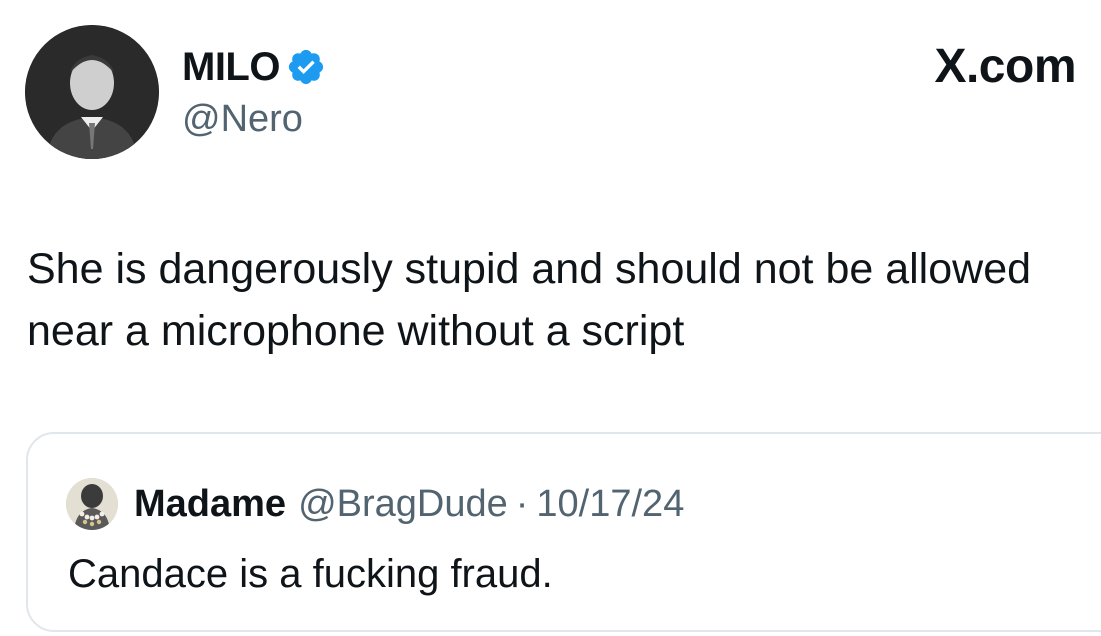 The width and height of the screenshot is (1101, 636). Describe the element at coordinates (210, 504) in the screenshot. I see `quoted-author-name: Madame` at that location.